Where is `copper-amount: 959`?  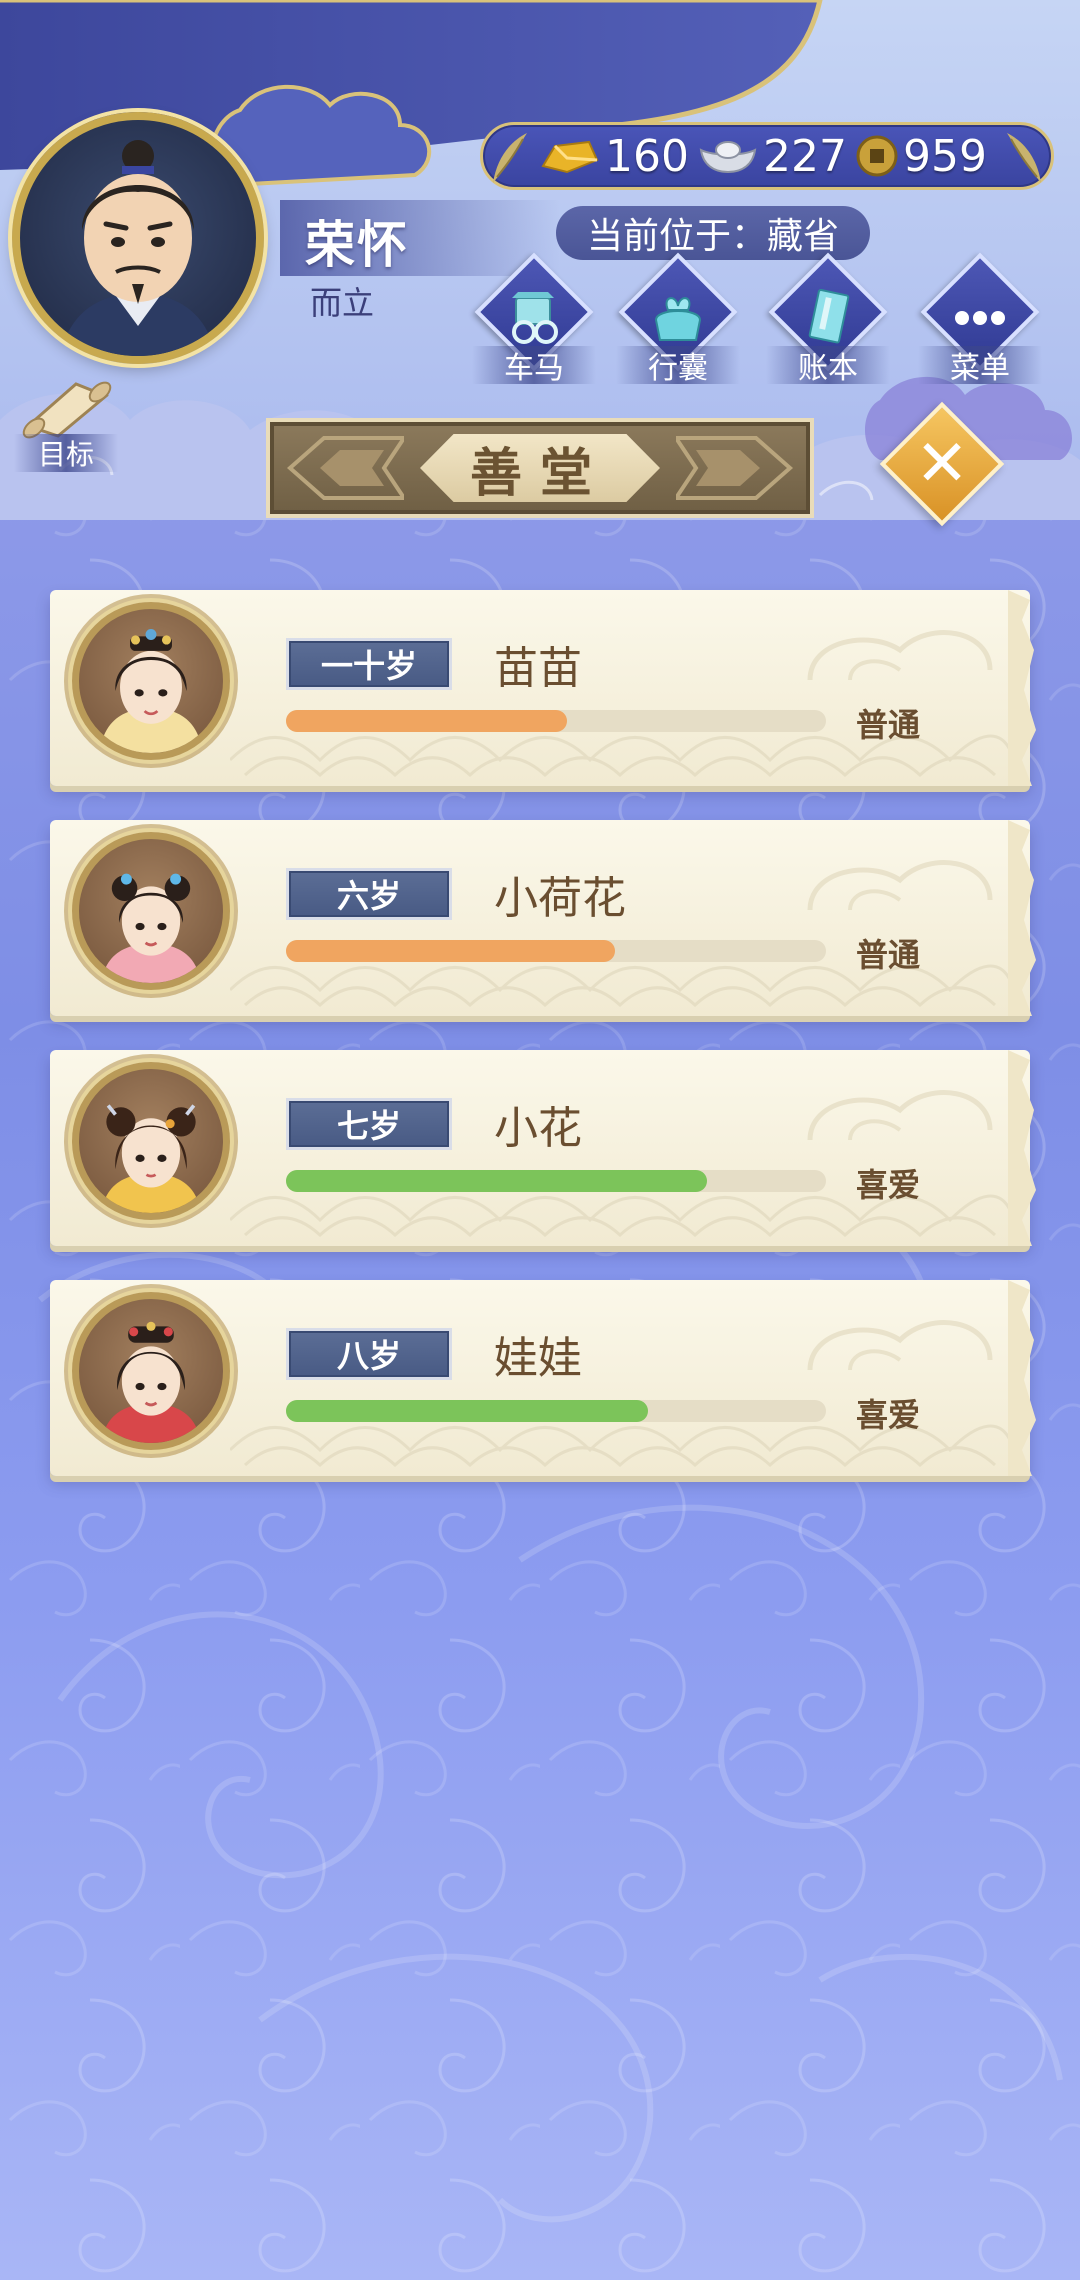 copper-amount: 959 is located at coordinates (944, 156).